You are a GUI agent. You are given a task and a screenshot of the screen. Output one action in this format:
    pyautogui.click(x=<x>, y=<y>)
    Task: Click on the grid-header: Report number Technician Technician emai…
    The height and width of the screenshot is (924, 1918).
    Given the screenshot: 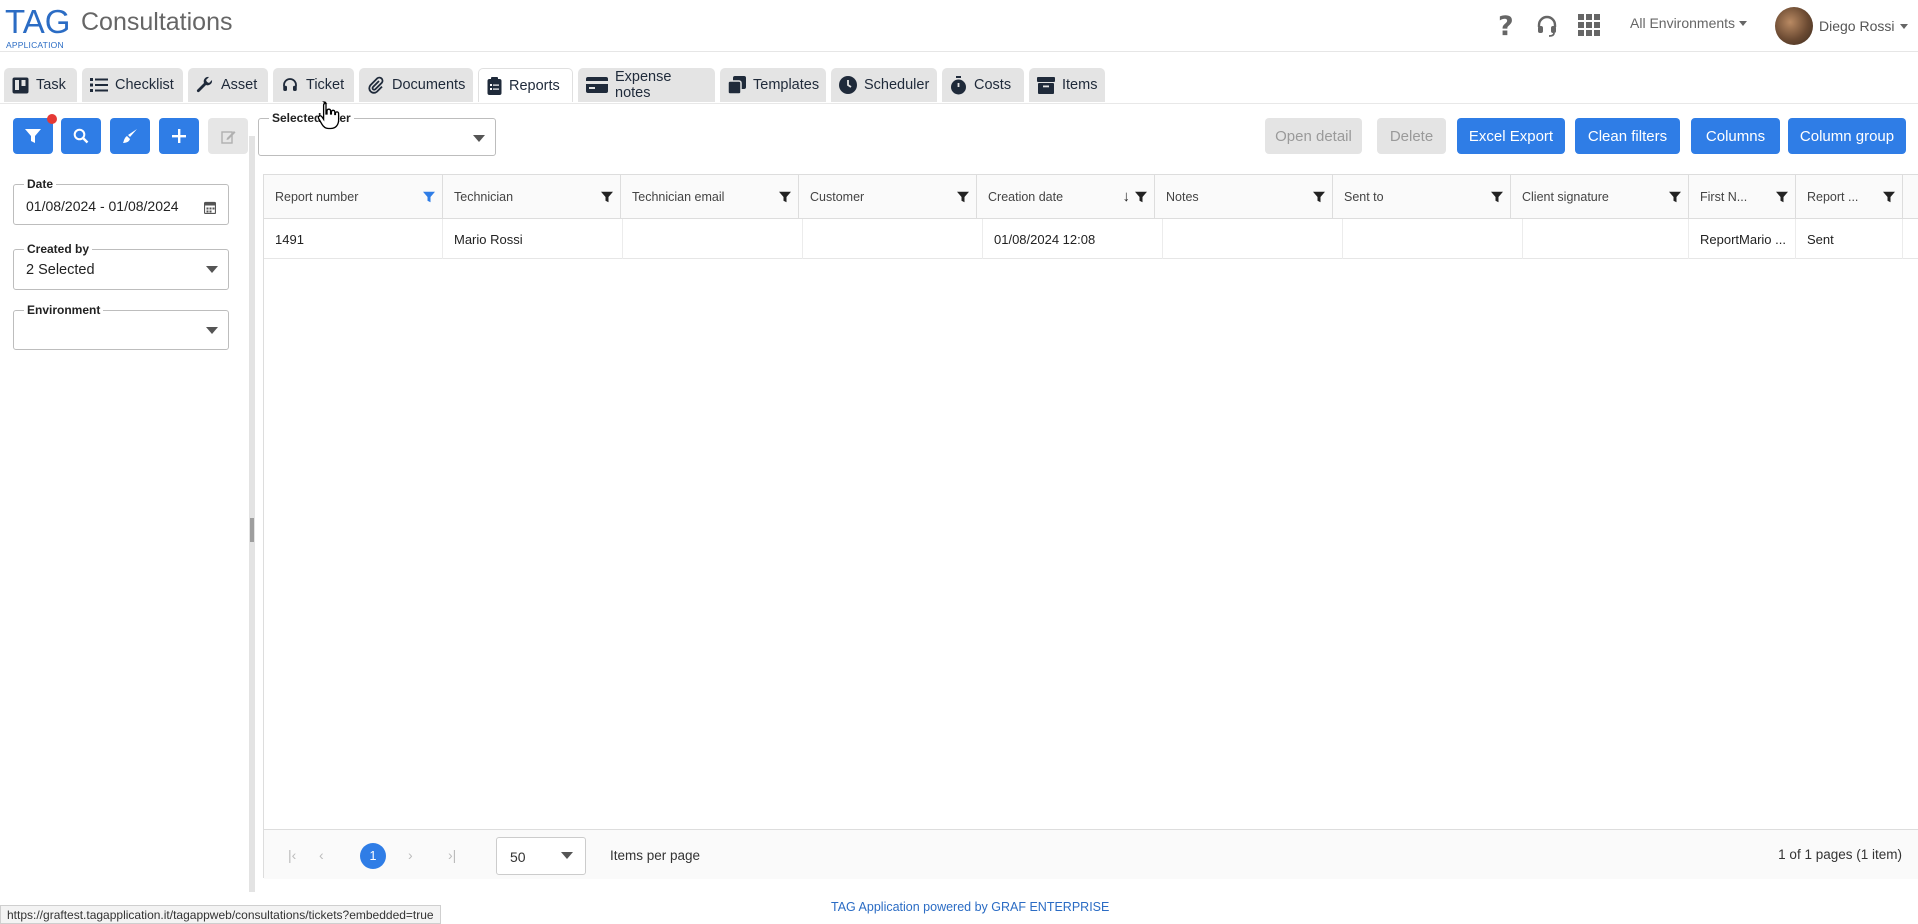 What is the action you would take?
    pyautogui.click(x=1091, y=197)
    